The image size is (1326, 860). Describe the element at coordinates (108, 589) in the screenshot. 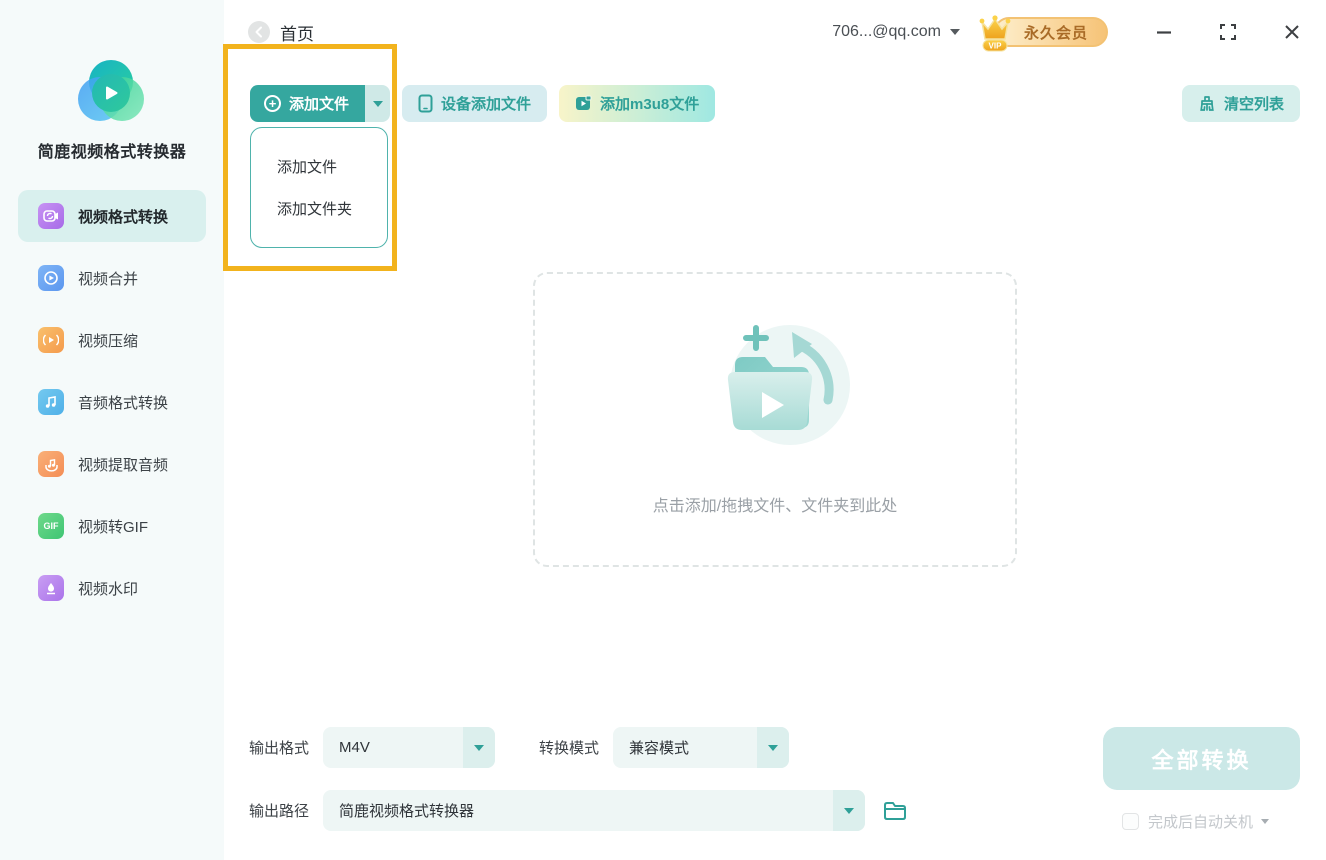

I see `sidebar-item-label: 视频水印` at that location.